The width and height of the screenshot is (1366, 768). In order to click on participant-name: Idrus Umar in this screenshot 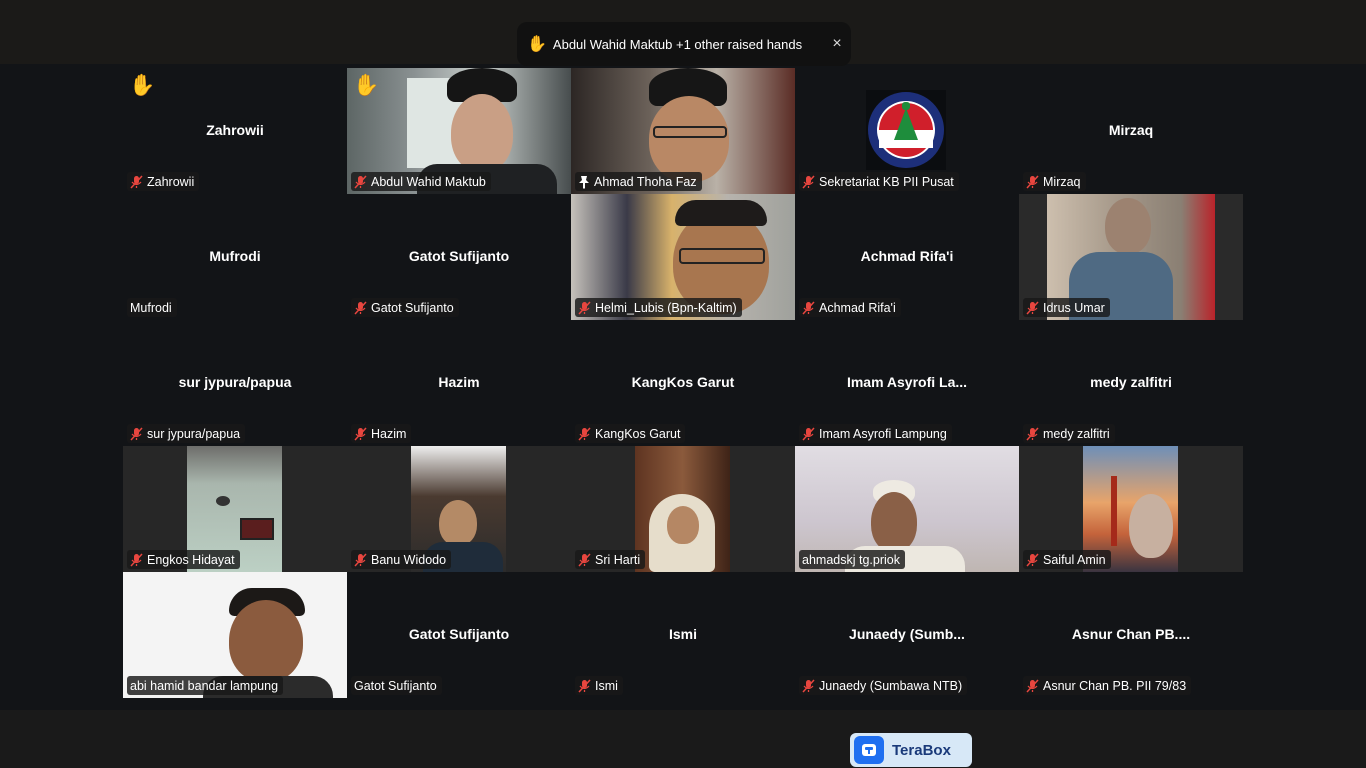, I will do `click(1074, 307)`.